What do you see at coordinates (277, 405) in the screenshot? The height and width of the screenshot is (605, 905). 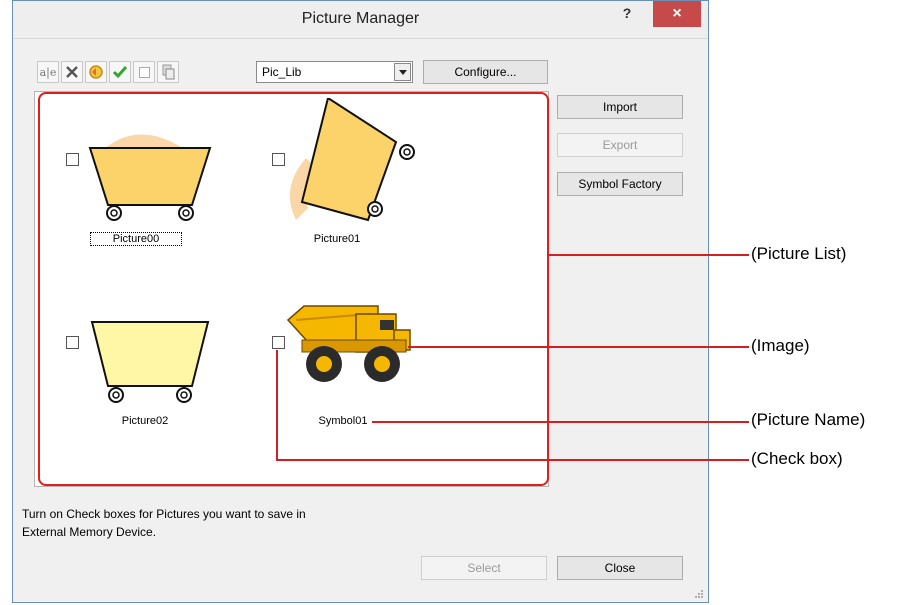 I see `check-box-callout-vertical` at bounding box center [277, 405].